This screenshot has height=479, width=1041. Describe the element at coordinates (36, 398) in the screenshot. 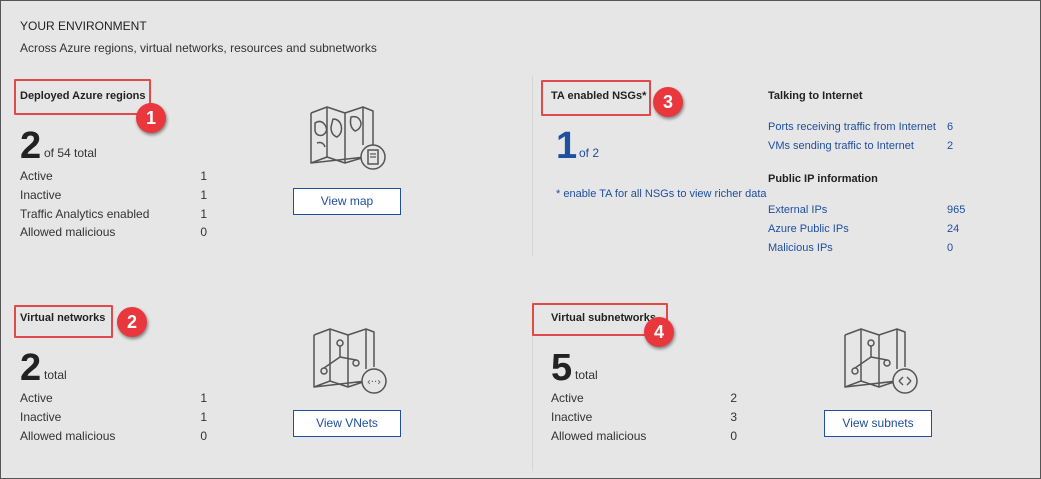

I see `vnets-row-label: Active` at that location.